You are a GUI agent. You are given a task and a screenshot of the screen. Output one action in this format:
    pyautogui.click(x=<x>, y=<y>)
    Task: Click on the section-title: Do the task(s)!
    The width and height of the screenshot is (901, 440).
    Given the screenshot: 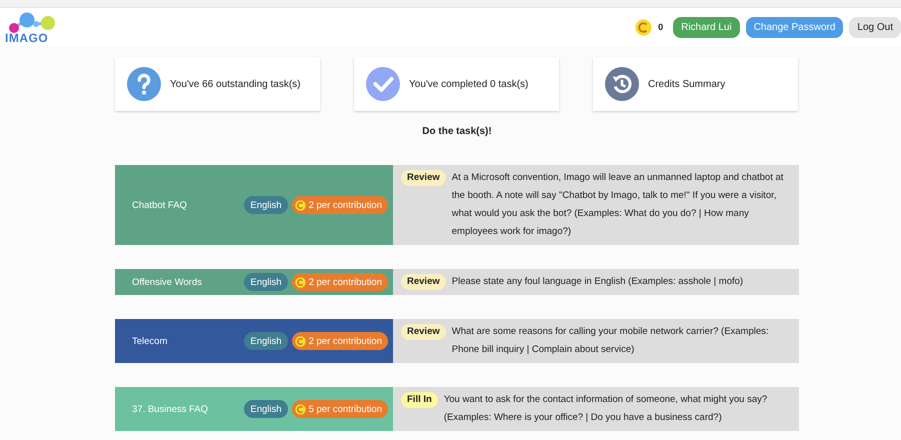 What is the action you would take?
    pyautogui.click(x=457, y=131)
    